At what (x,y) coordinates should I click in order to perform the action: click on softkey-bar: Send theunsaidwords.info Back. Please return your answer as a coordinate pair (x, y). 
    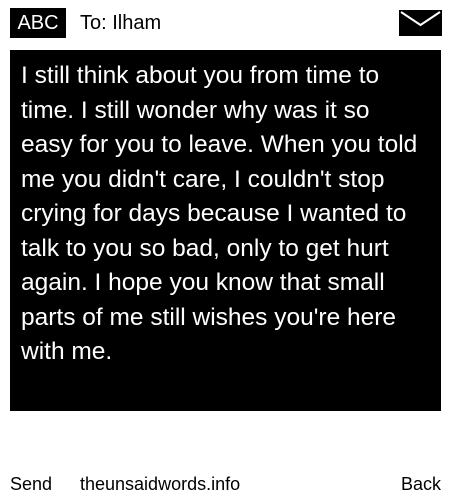
    Looking at the image, I should click on (225, 484).